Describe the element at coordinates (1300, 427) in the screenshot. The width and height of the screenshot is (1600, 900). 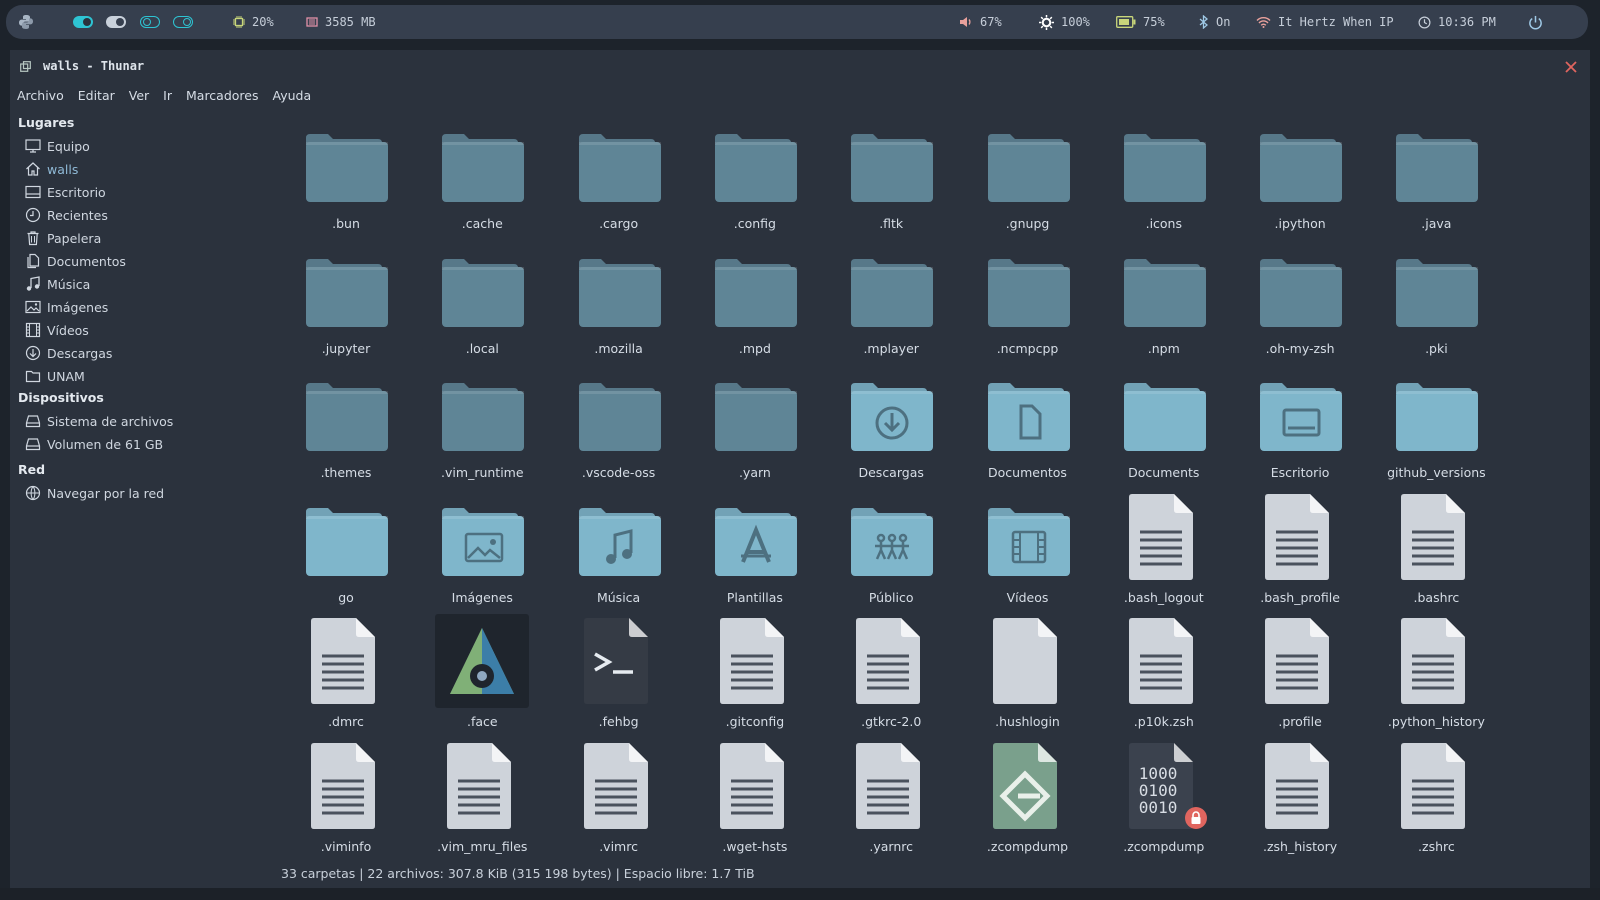
I see `folder-item: Escritorio` at that location.